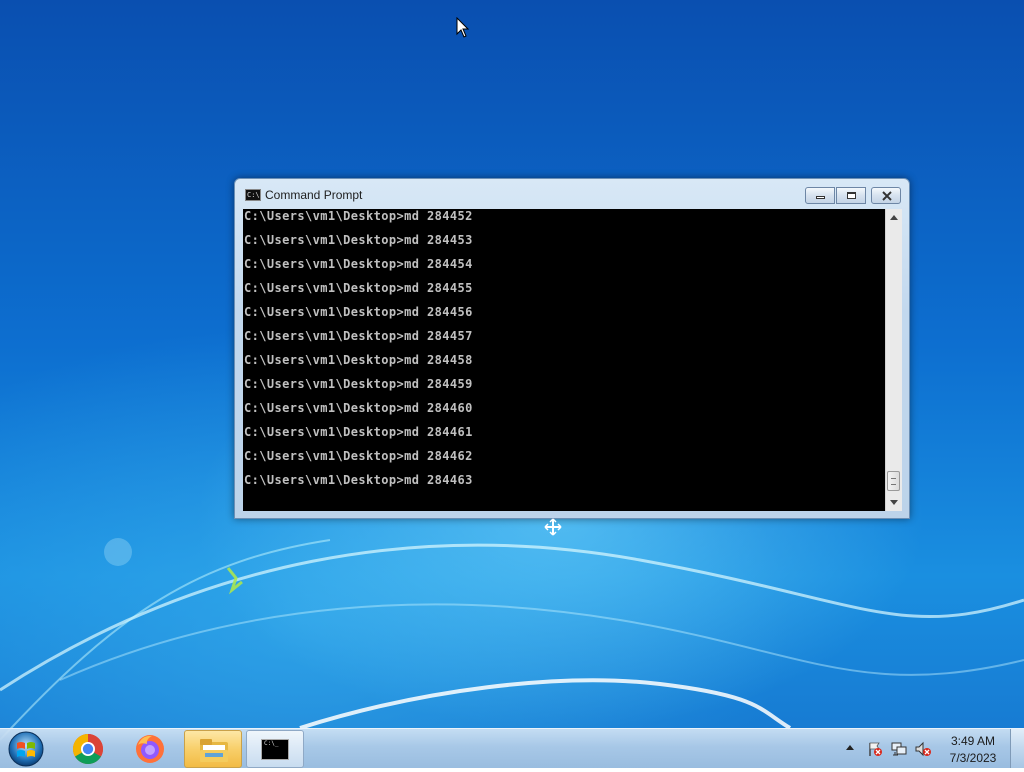 The height and width of the screenshot is (772, 1024). I want to click on action-center-flag-icon, so click(875, 749).